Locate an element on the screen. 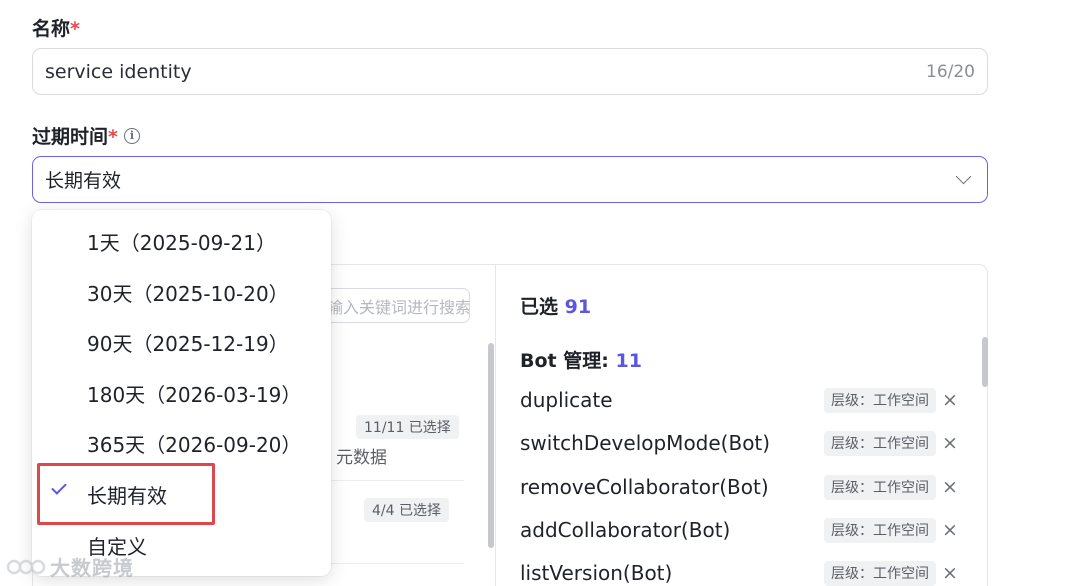 This screenshot has width=1080, height=586. left-scrollbar is located at coordinates (491, 445).